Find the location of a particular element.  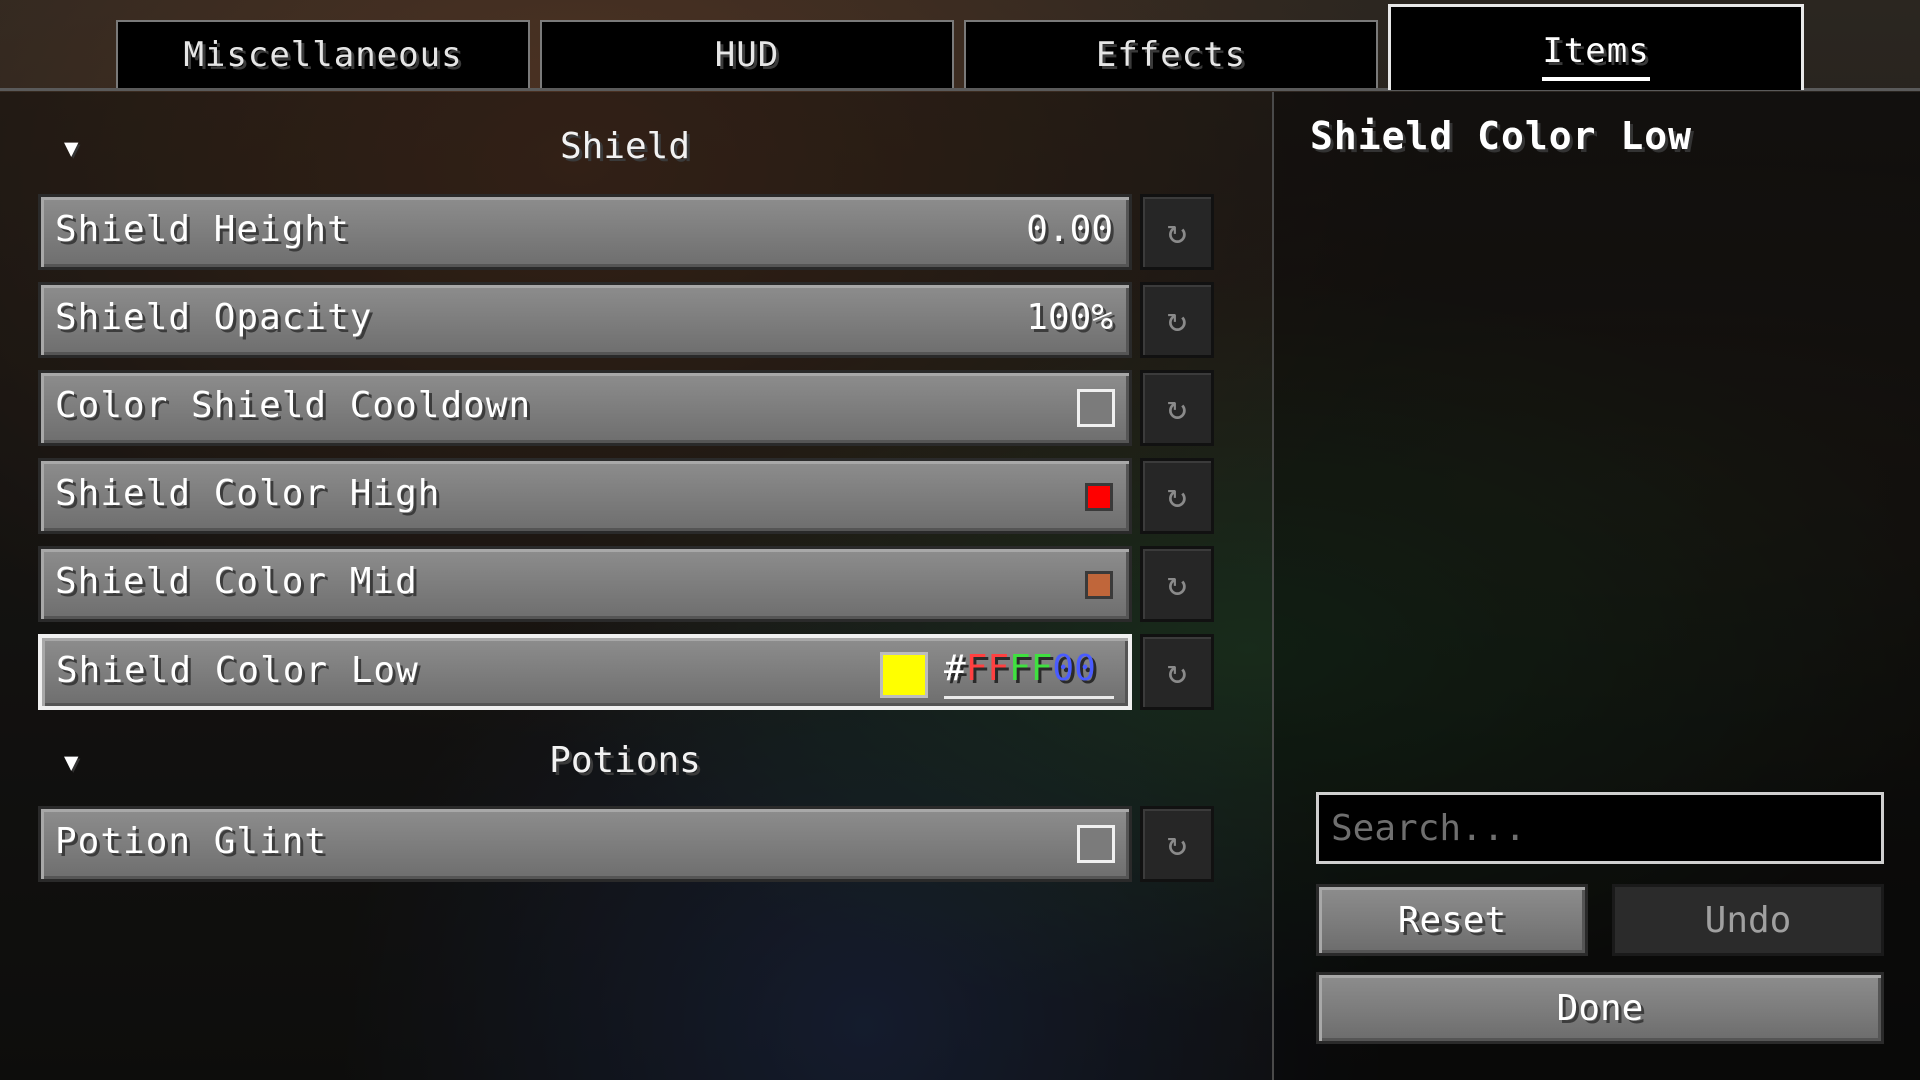

option-label: Color Shield Cooldown is located at coordinates (293, 405).